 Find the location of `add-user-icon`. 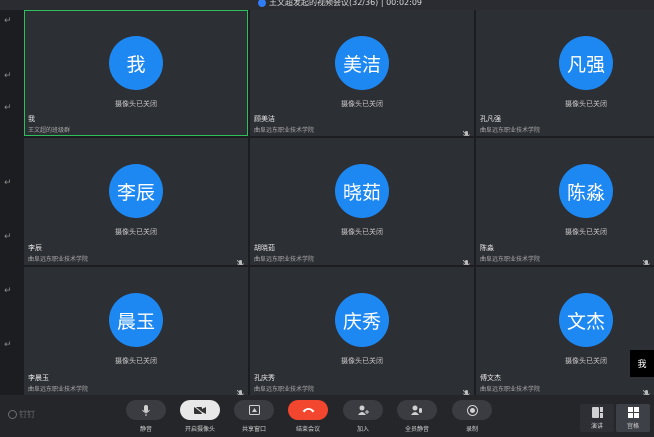

add-user-icon is located at coordinates (363, 410).